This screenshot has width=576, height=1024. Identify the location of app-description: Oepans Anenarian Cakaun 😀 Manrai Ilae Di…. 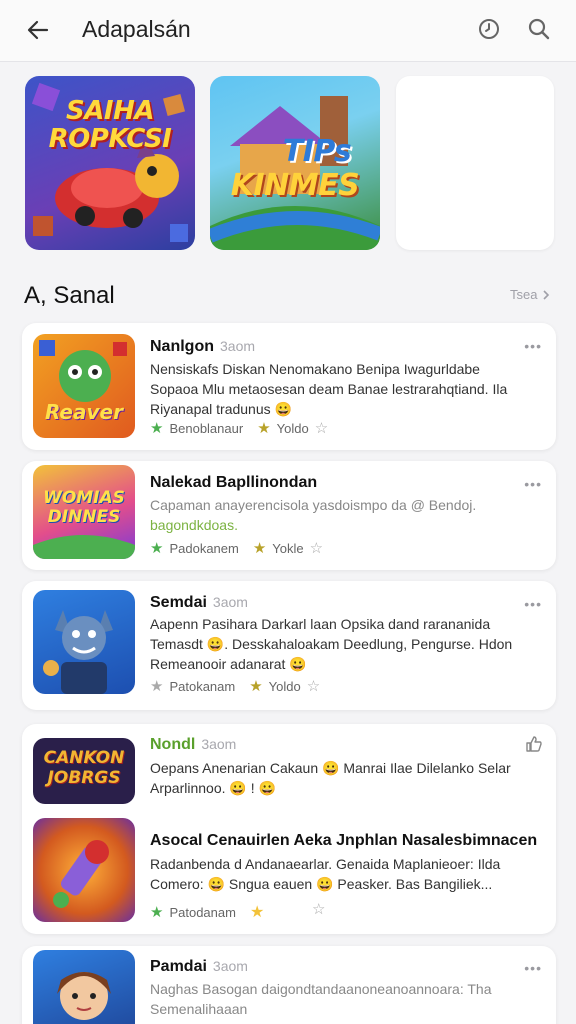
(330, 778).